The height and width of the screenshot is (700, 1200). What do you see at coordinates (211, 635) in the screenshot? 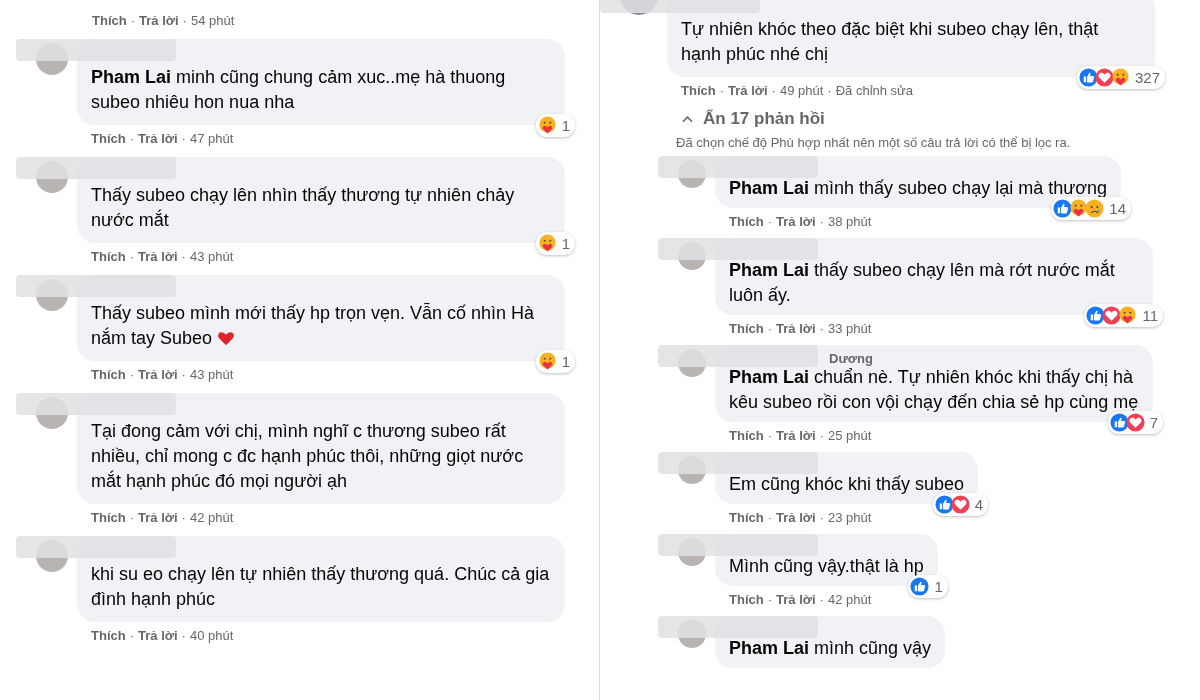
I see `comment-time: 40 phút` at bounding box center [211, 635].